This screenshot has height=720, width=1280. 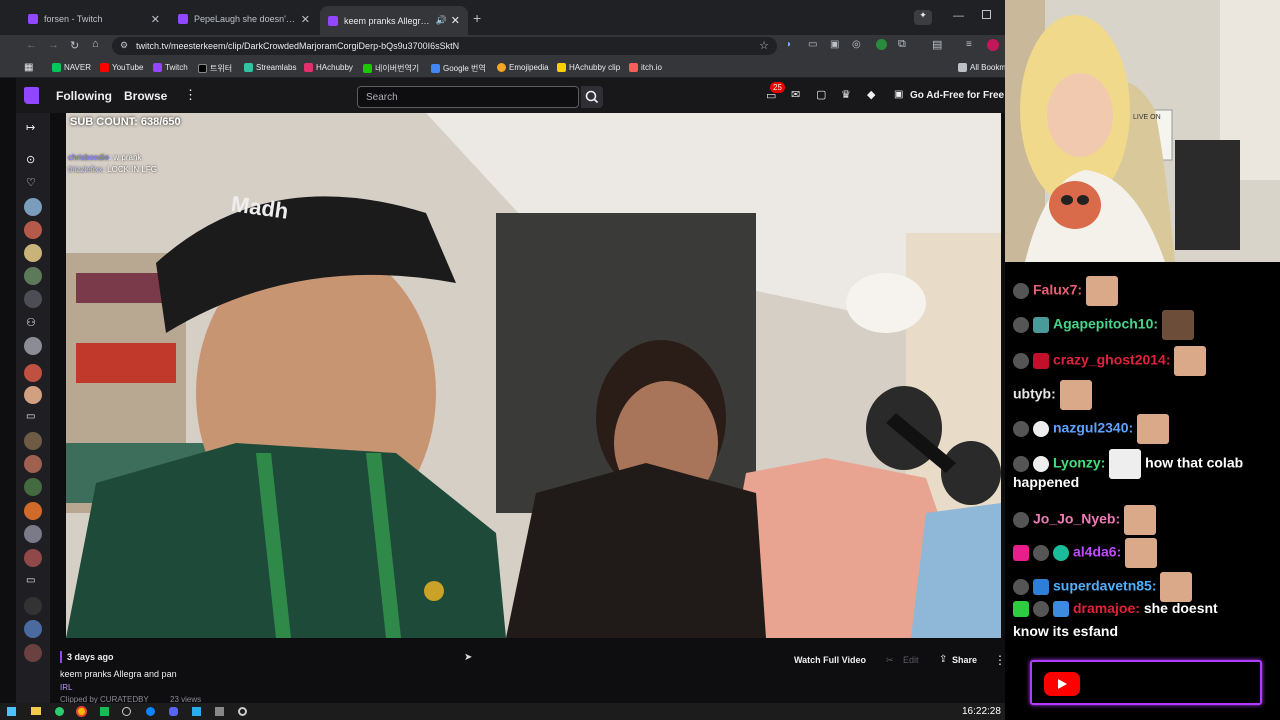 What do you see at coordinates (477, 18) in the screenshot?
I see `new-tab-button: +` at bounding box center [477, 18].